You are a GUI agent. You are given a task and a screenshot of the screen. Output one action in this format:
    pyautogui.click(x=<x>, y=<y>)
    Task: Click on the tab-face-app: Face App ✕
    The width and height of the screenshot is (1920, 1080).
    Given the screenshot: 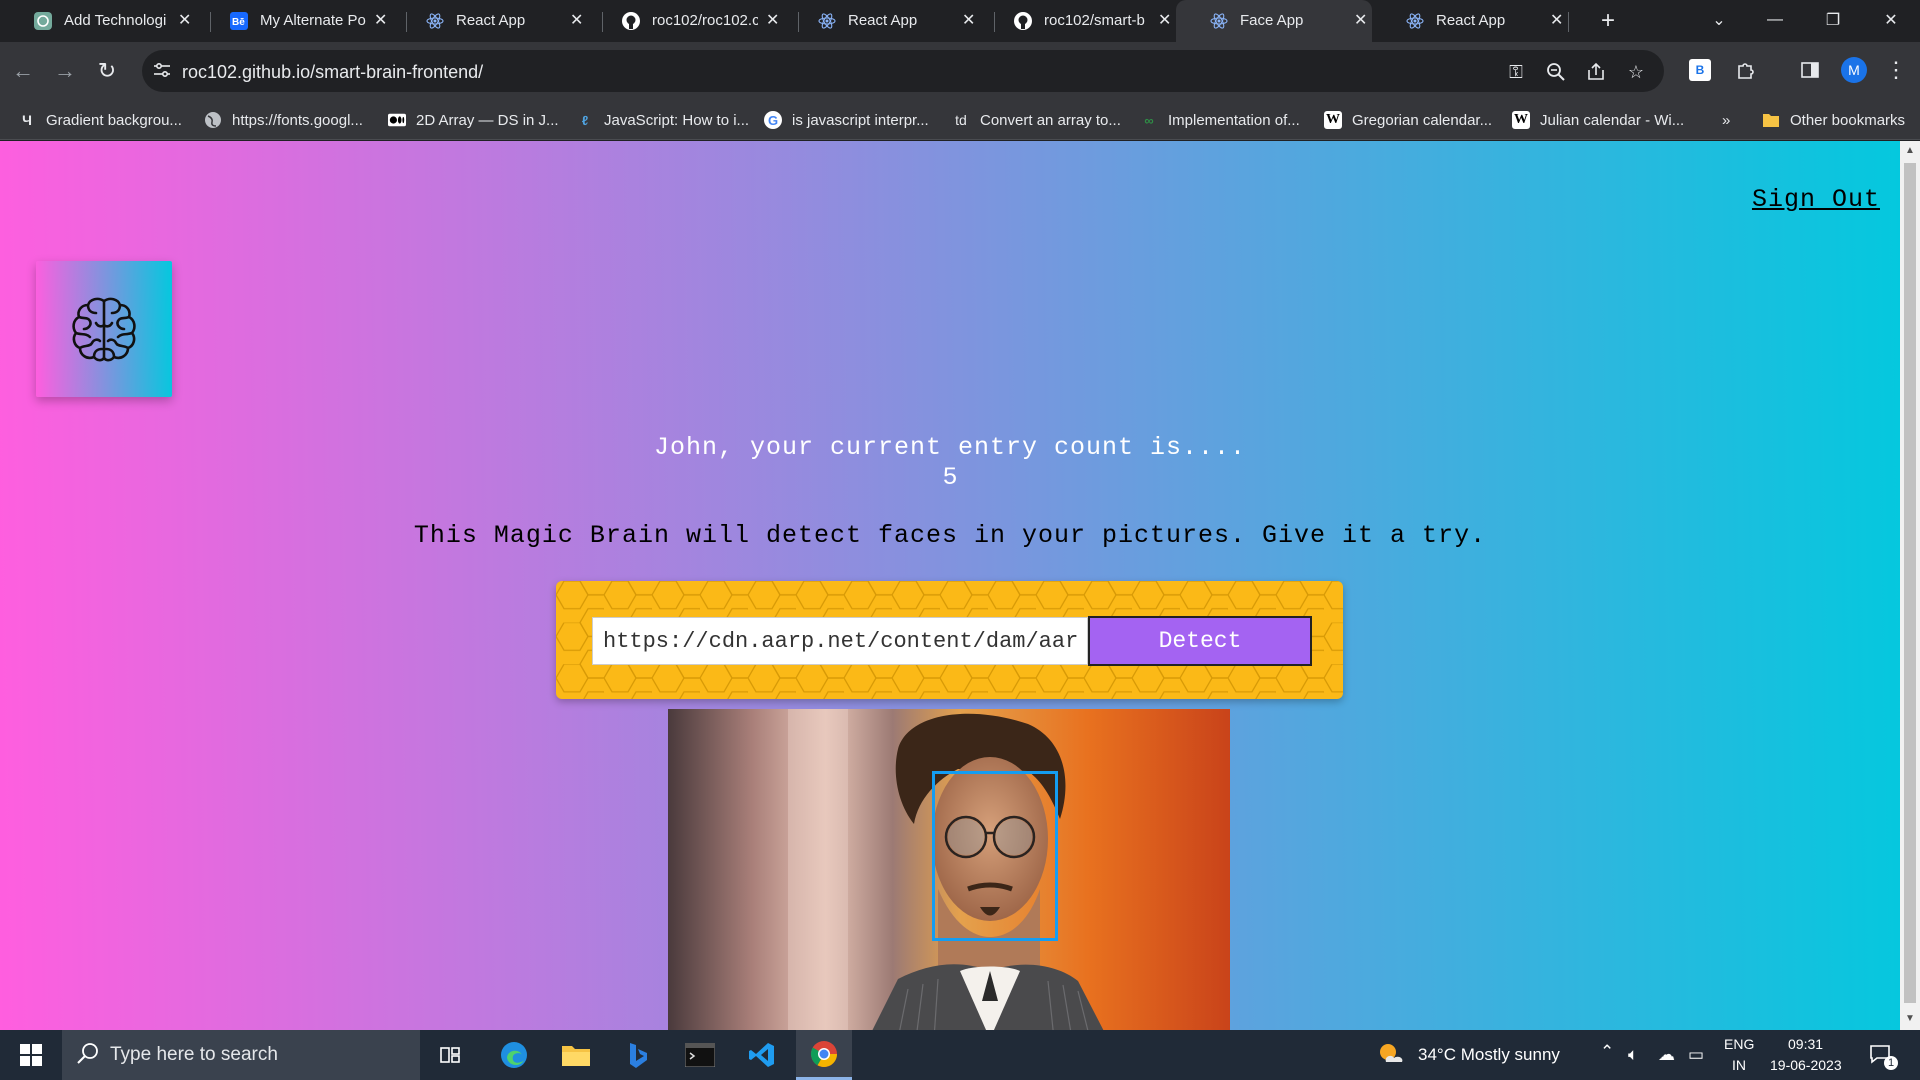 What is the action you would take?
    pyautogui.click(x=1274, y=21)
    